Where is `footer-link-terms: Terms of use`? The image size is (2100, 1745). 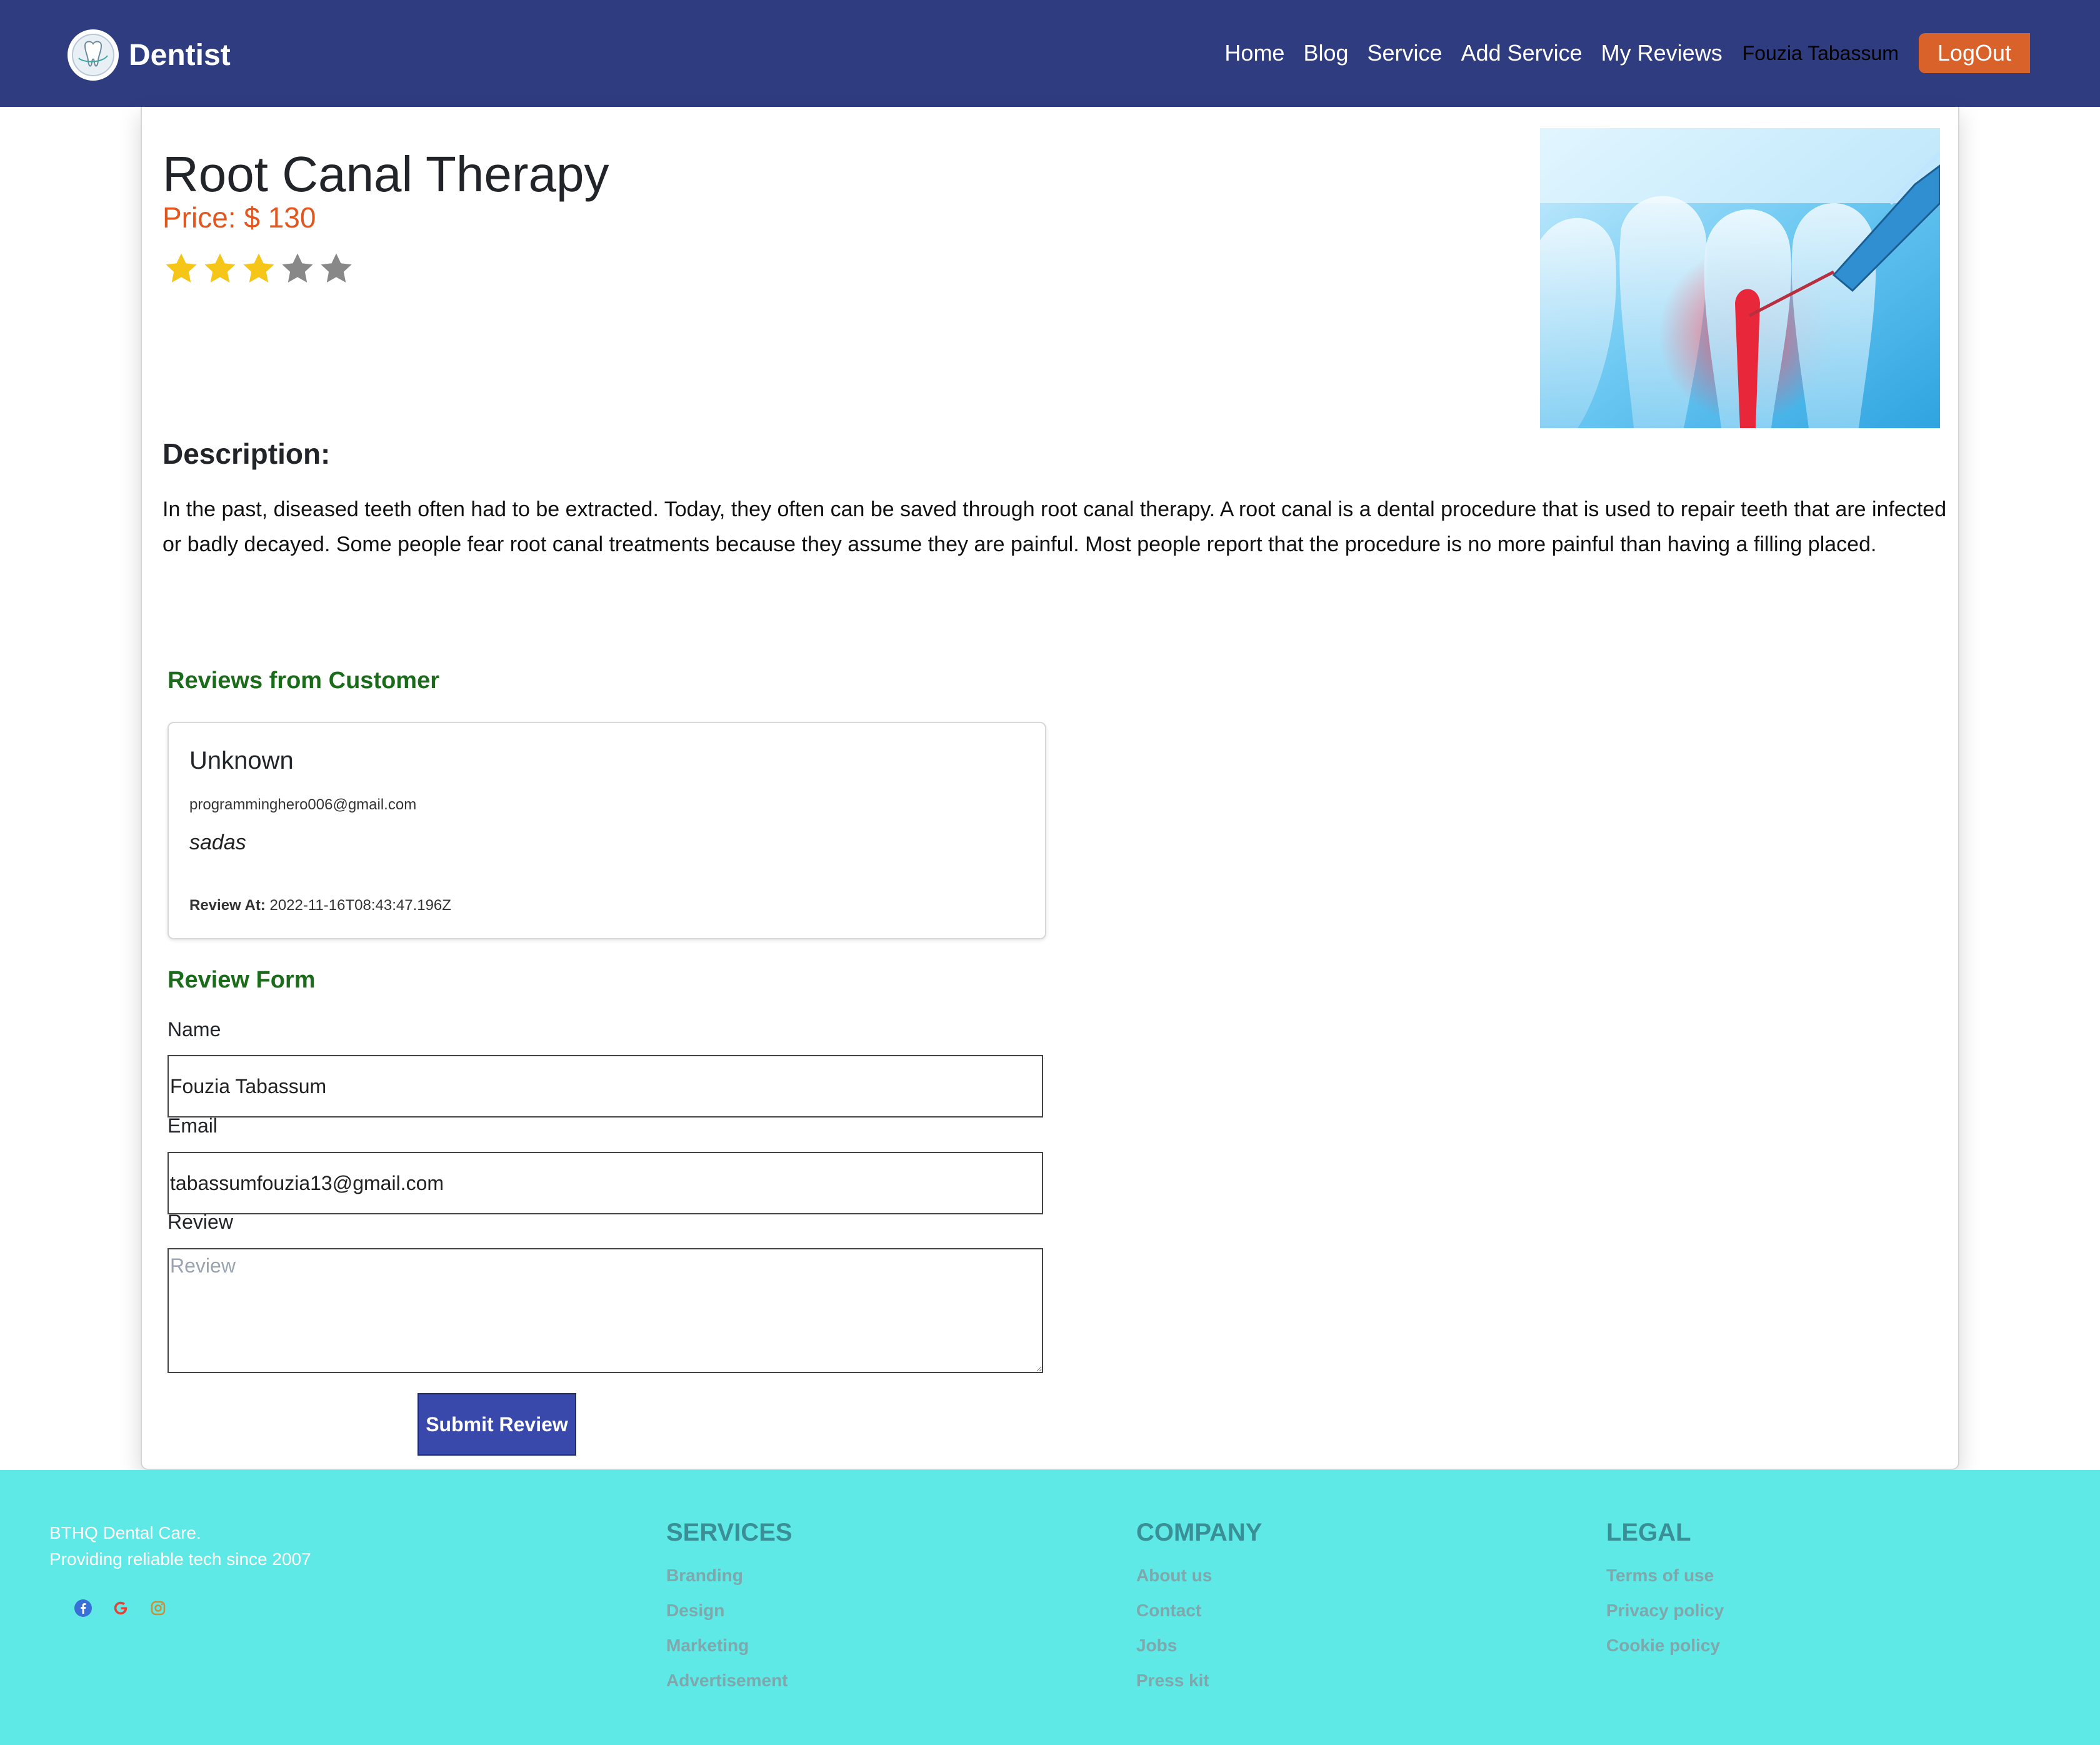 footer-link-terms: Terms of use is located at coordinates (1665, 1575).